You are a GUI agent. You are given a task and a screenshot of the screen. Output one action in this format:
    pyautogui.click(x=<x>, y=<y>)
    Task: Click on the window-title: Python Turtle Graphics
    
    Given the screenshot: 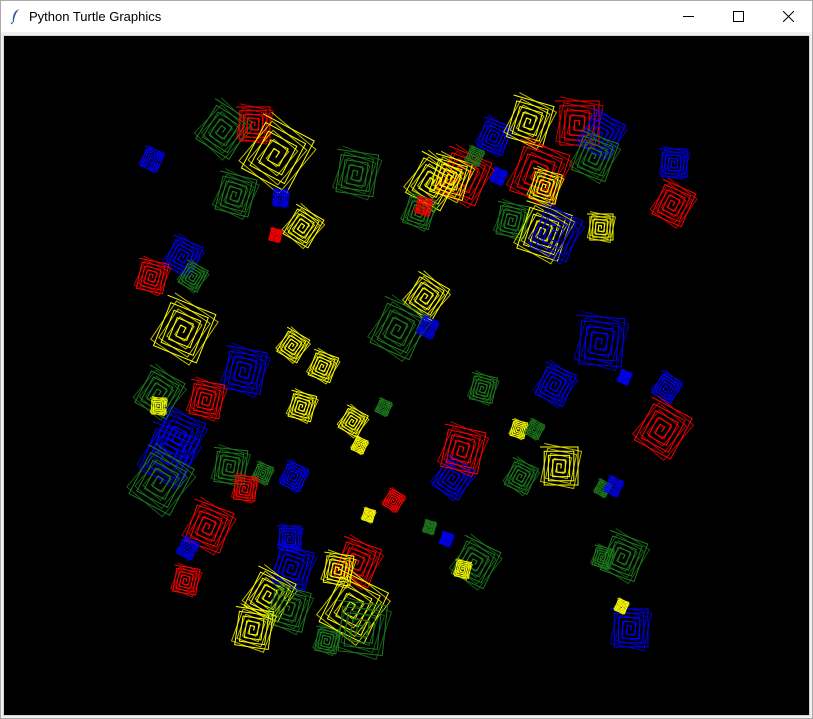 What is the action you would take?
    pyautogui.click(x=95, y=16)
    